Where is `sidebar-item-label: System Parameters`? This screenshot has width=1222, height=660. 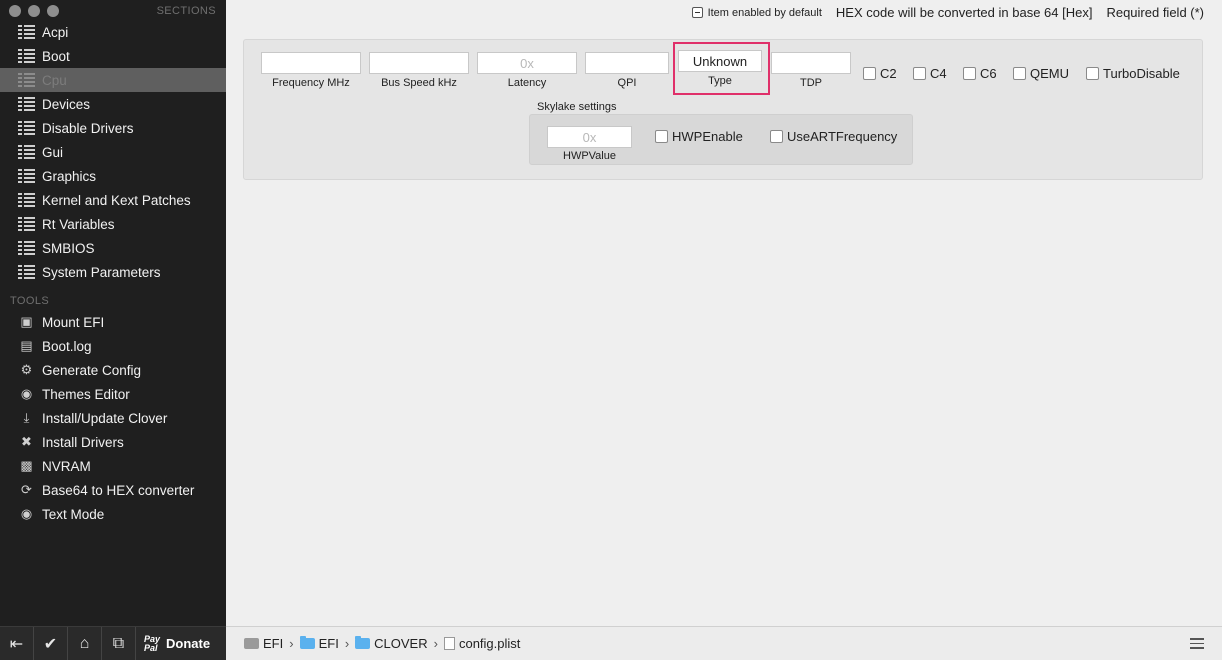 sidebar-item-label: System Parameters is located at coordinates (101, 272).